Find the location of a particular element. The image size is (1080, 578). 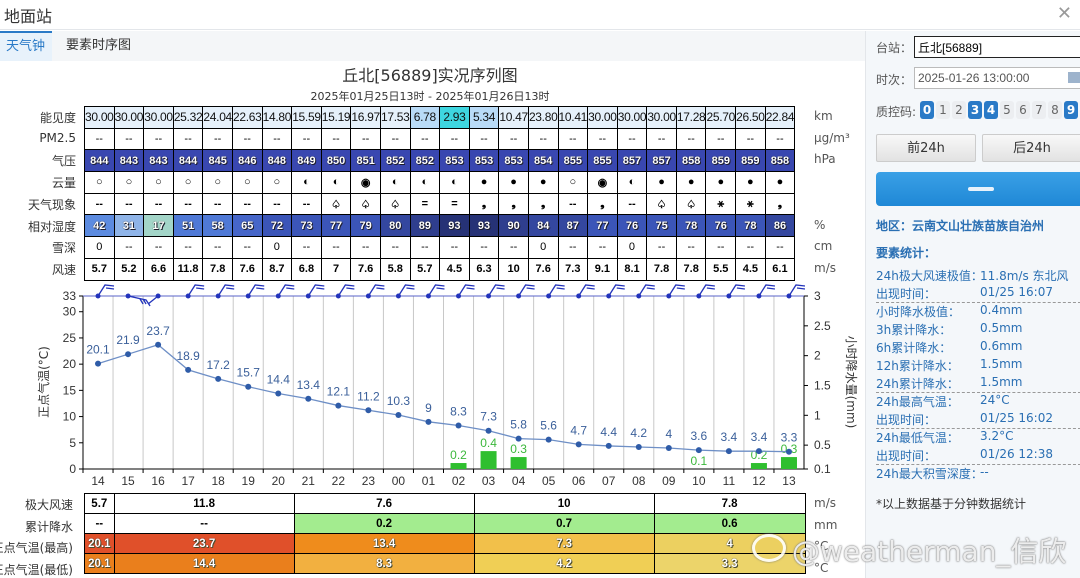

prev-24h-button: 前24h is located at coordinates (926, 148).